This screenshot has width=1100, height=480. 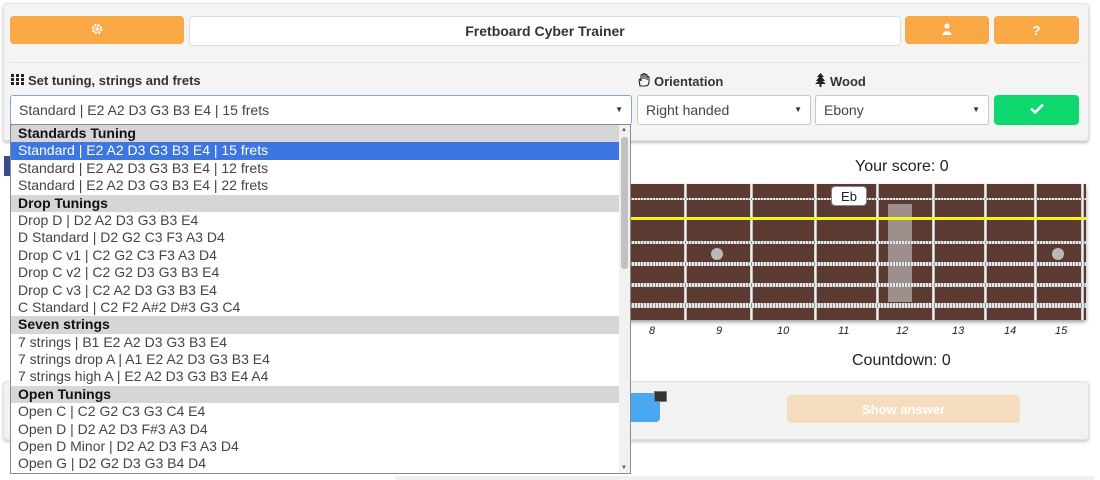 What do you see at coordinates (315, 134) in the screenshot?
I see `dropdown-group-header: Standards Tuning` at bounding box center [315, 134].